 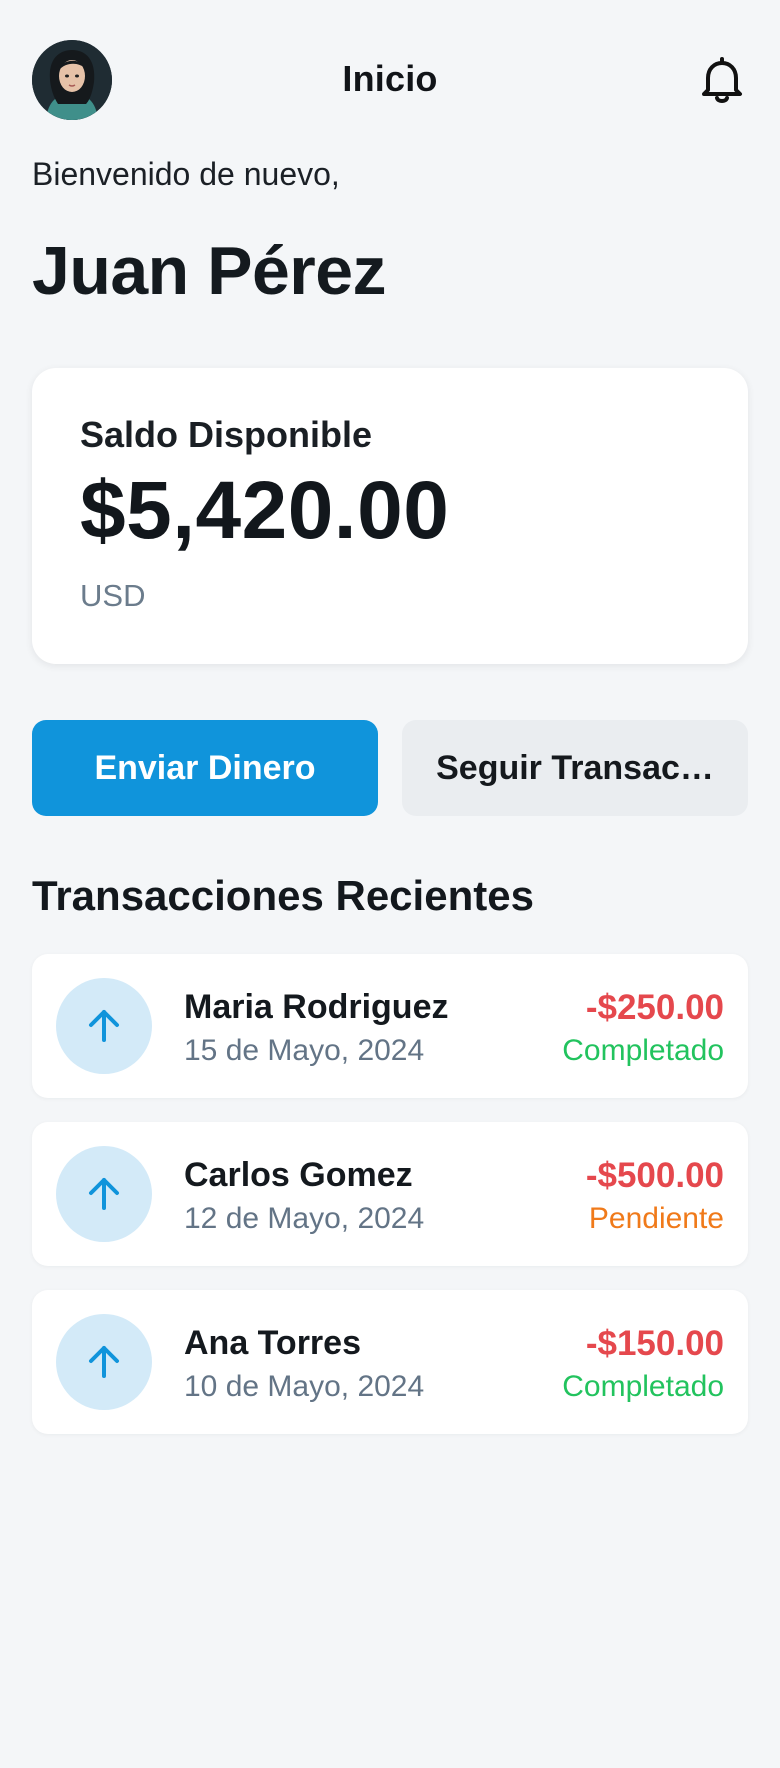 I want to click on send-money-label: Enviar Dinero, so click(x=205, y=767).